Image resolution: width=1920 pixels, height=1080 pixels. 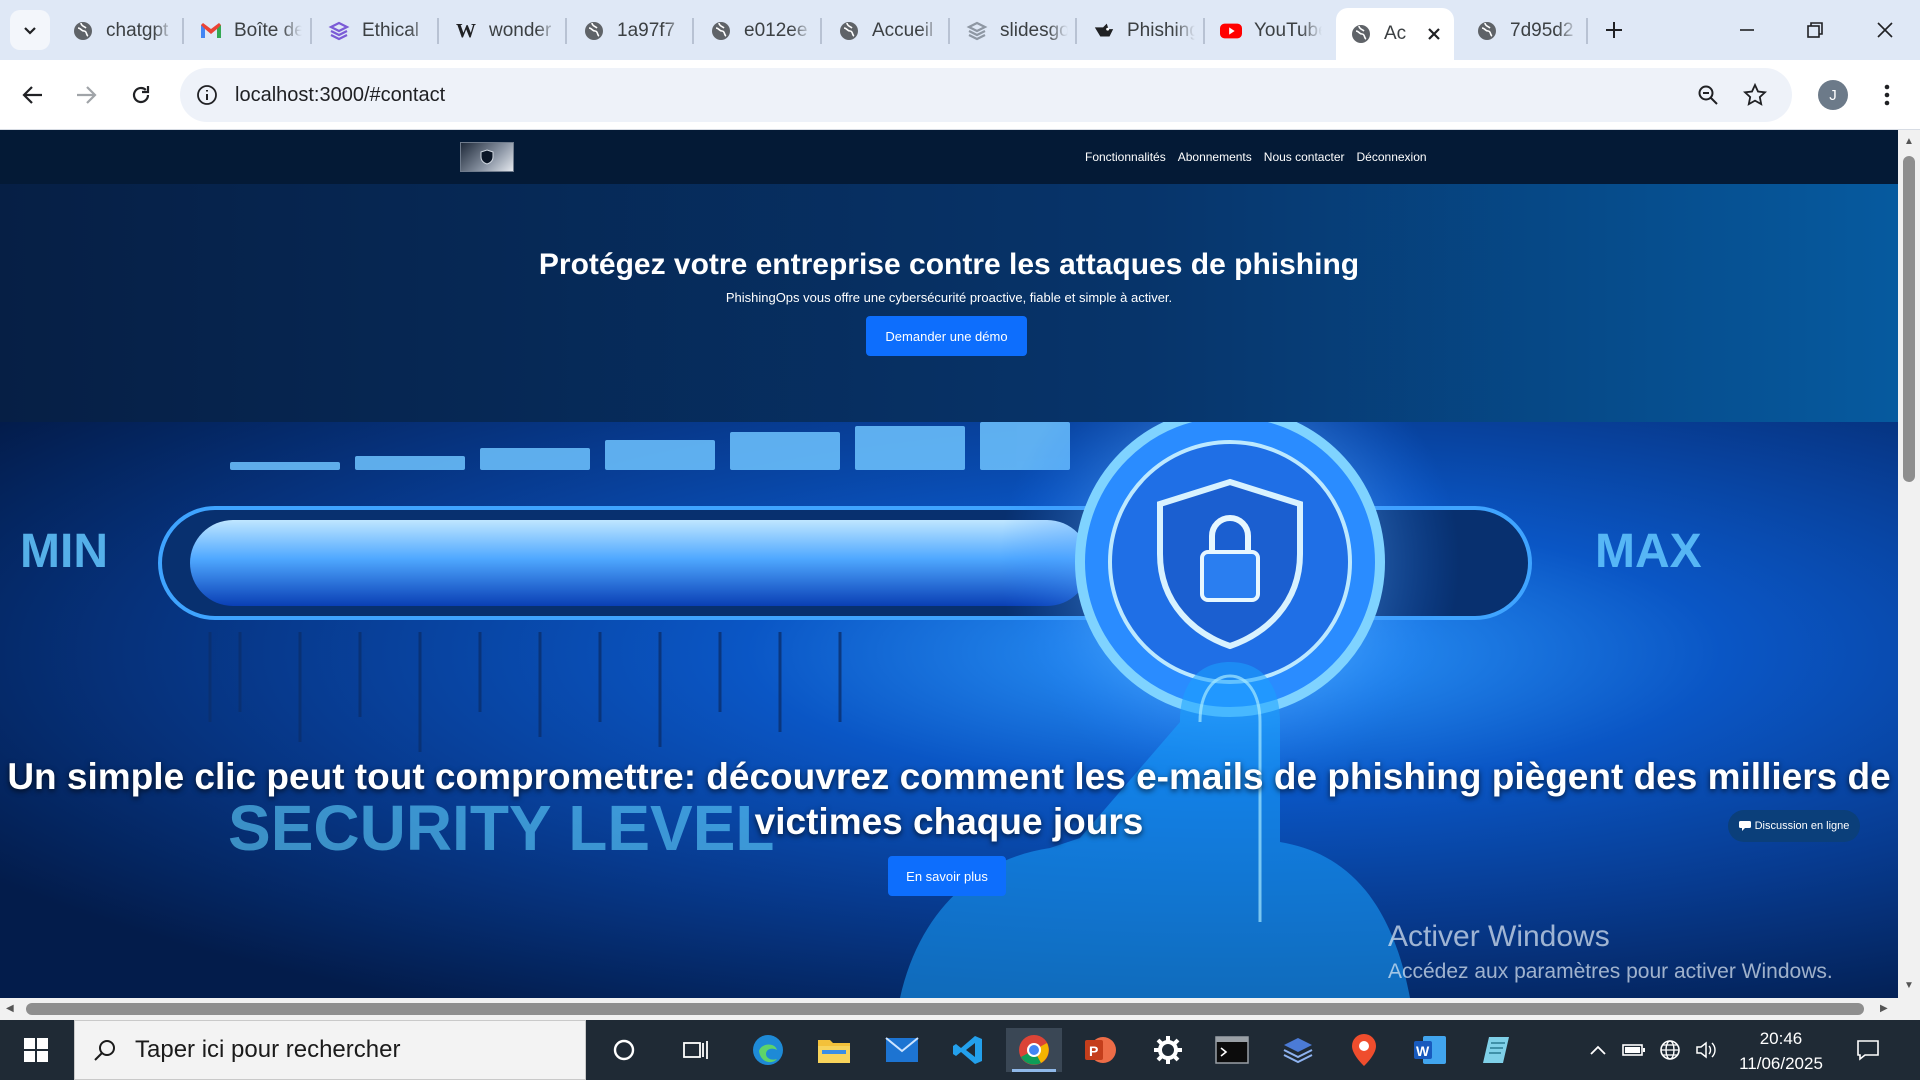 What do you see at coordinates (211, 31) in the screenshot?
I see `gmail-icon` at bounding box center [211, 31].